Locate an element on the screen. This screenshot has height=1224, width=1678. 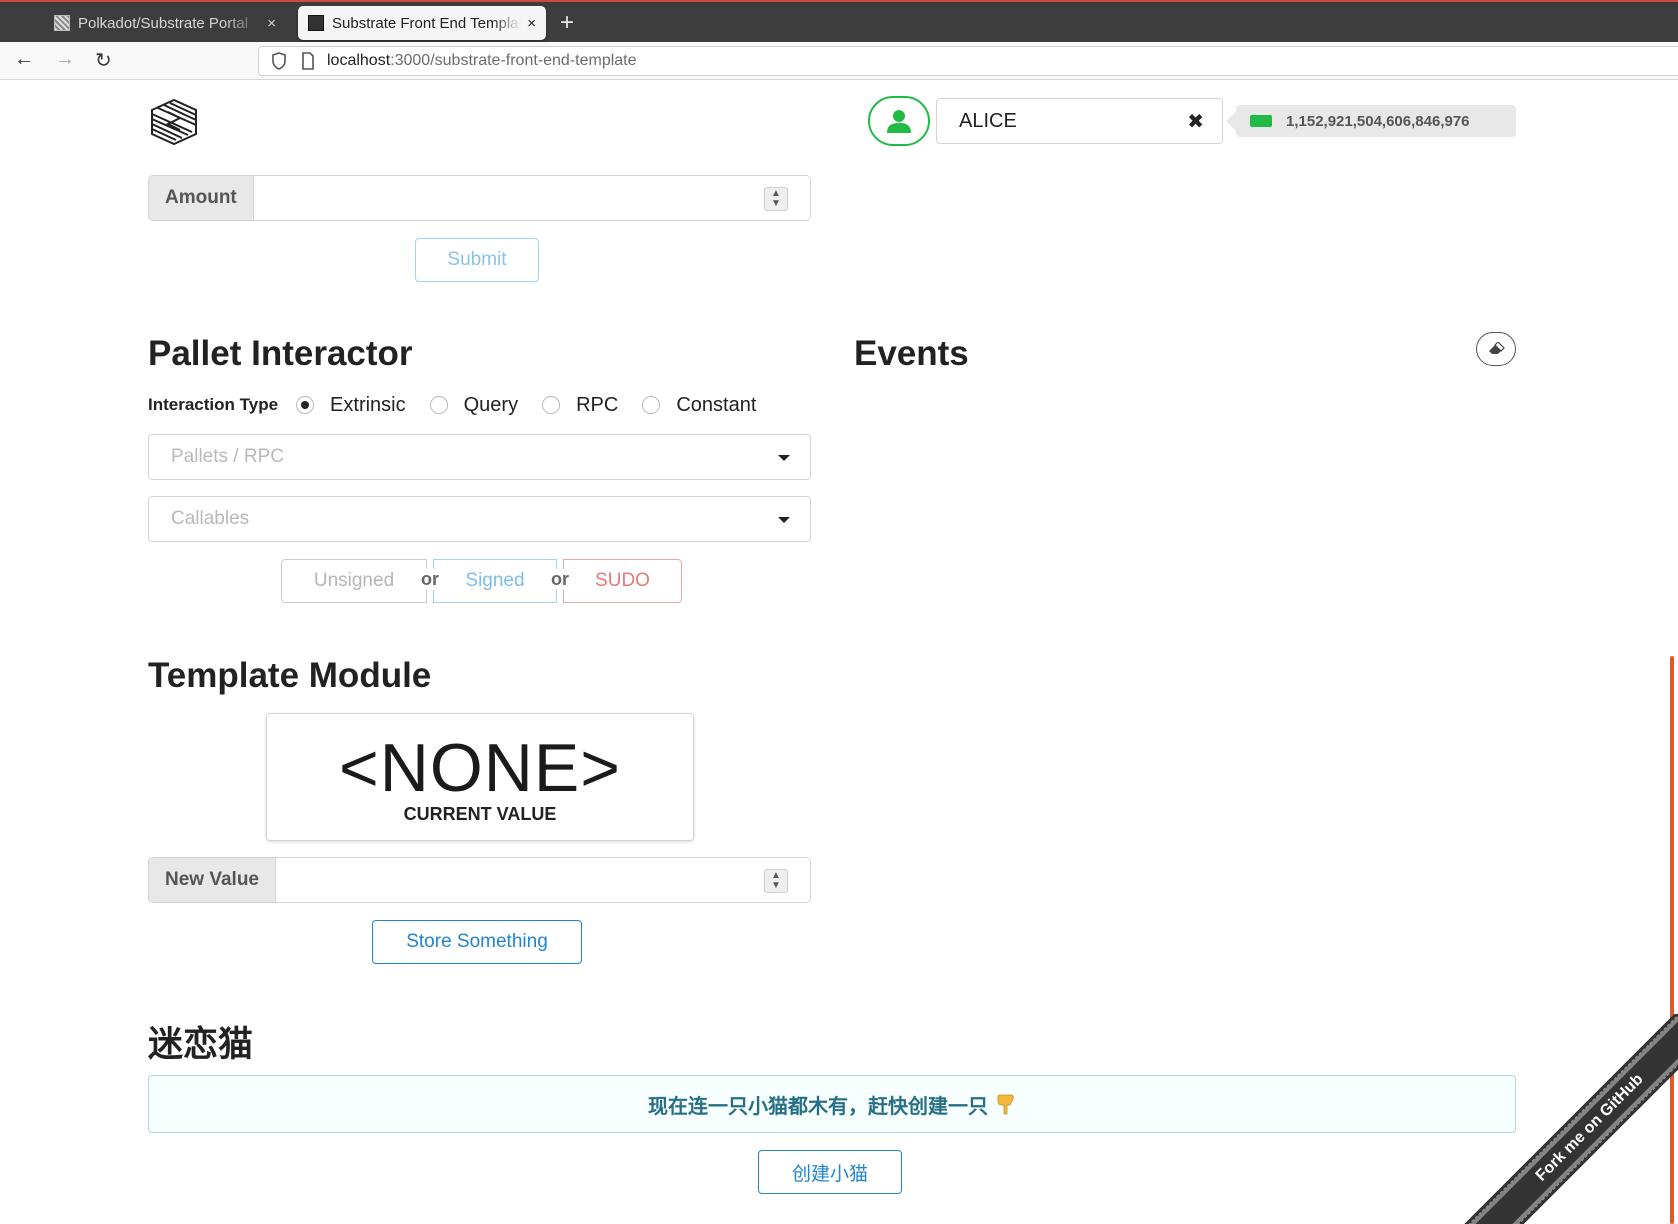
events-title: Events is located at coordinates (911, 353).